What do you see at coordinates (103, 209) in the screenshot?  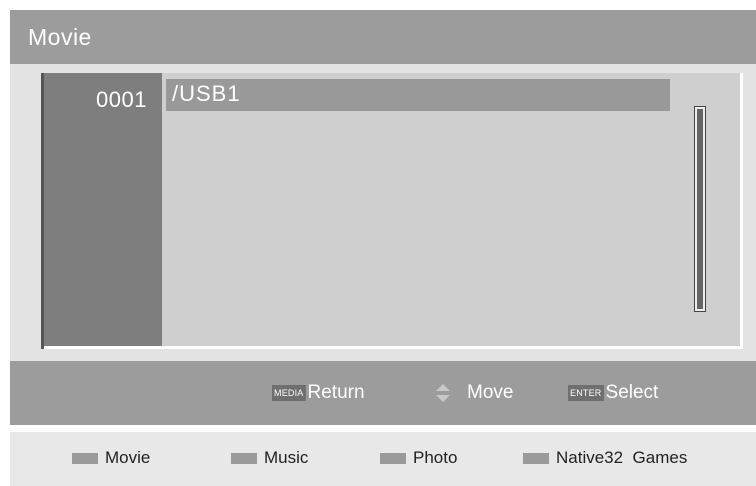 I see `index-column: 0001` at bounding box center [103, 209].